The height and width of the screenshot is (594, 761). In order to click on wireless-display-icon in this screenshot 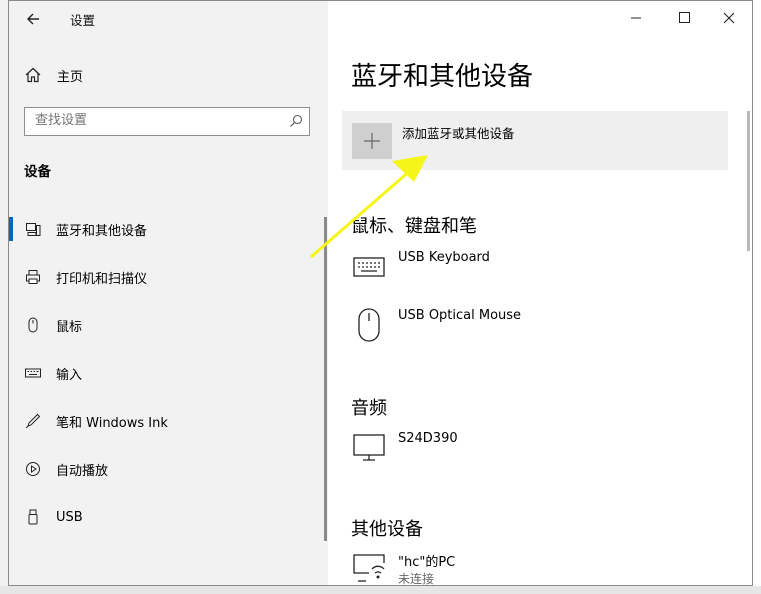, I will do `click(369, 568)`.